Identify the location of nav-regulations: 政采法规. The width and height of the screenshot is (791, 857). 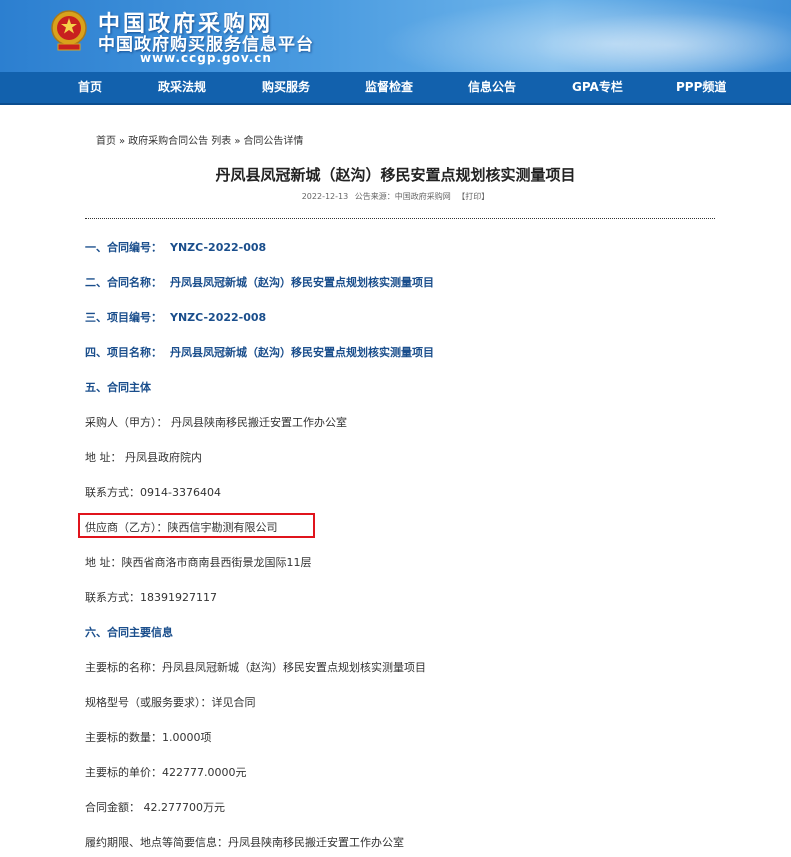
(182, 87).